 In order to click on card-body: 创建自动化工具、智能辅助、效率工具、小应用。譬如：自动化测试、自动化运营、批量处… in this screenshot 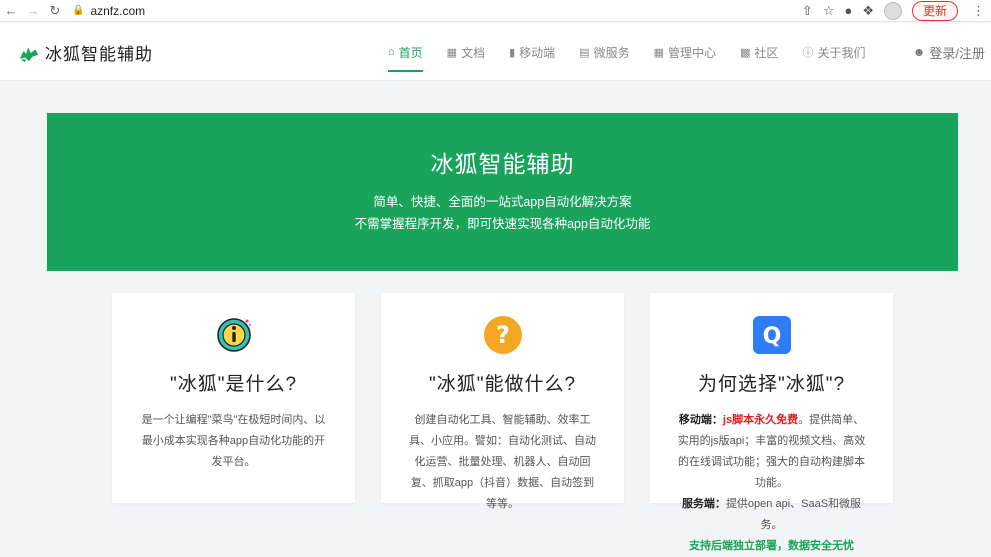, I will do `click(502, 462)`.